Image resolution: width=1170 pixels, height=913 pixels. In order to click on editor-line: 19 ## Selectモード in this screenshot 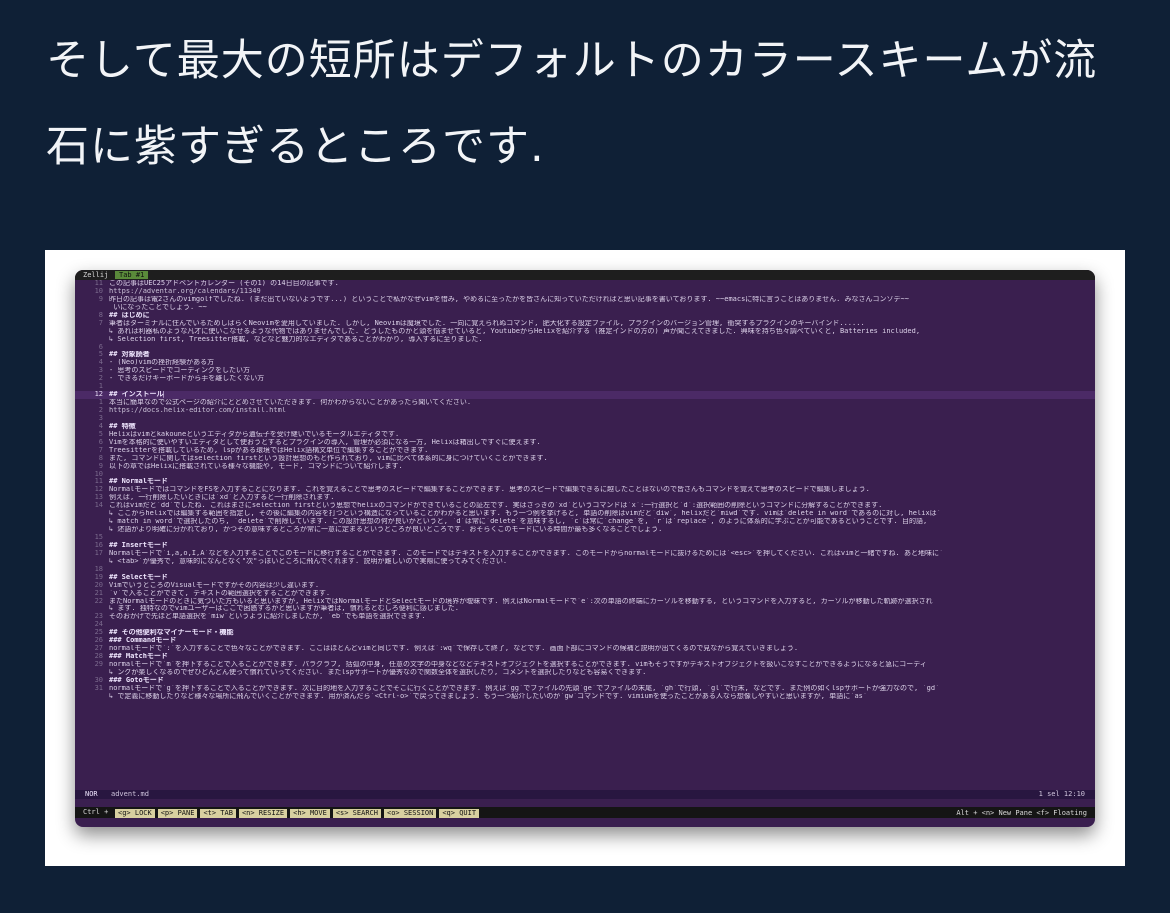, I will do `click(585, 578)`.